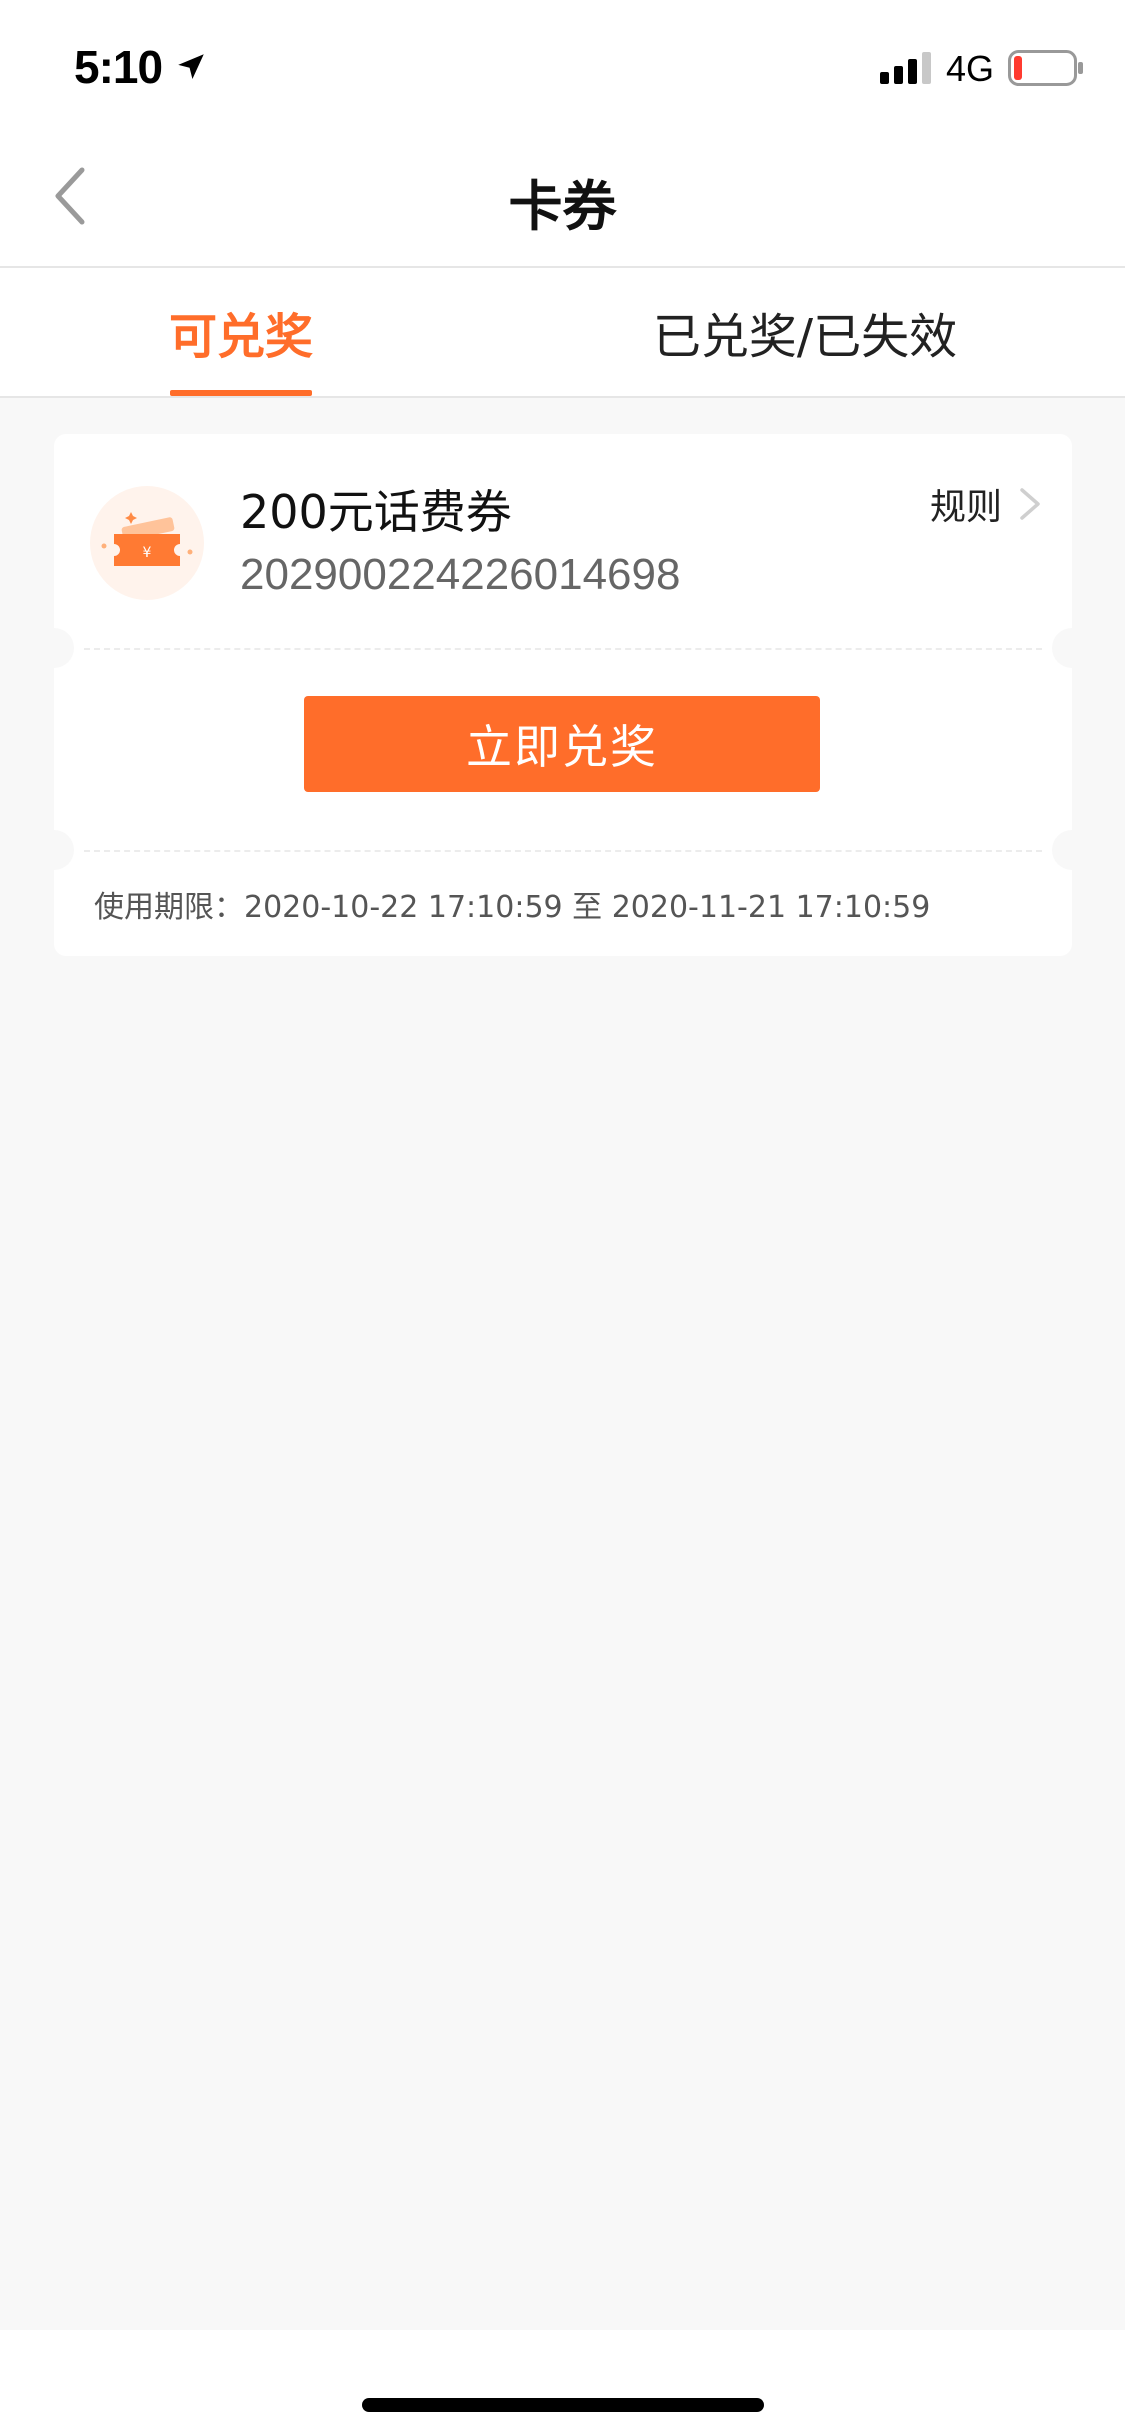  Describe the element at coordinates (805, 337) in the screenshot. I see `tab-redeemed-expired-label: 已兑奖/已失效` at that location.